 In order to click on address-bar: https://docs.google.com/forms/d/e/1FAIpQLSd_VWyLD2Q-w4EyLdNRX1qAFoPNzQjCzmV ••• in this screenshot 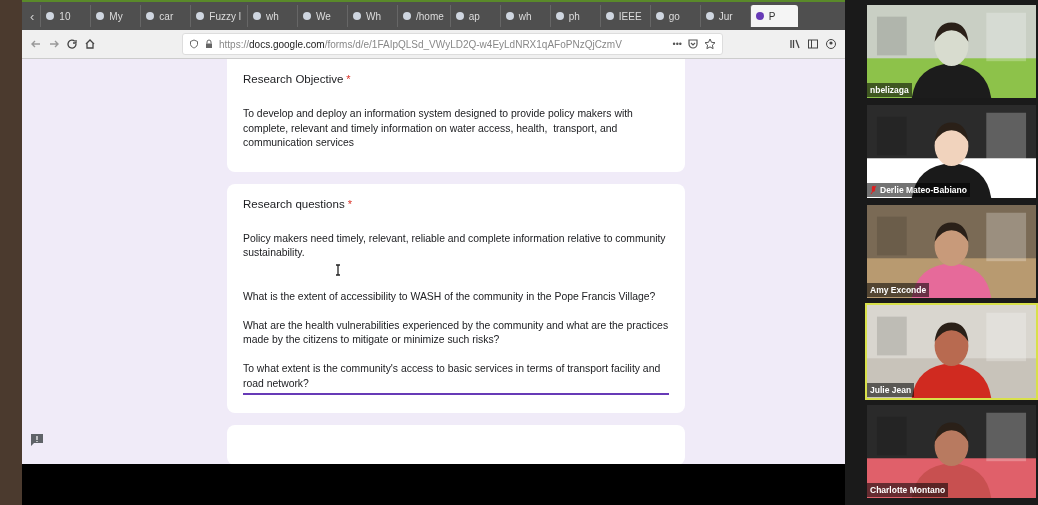, I will do `click(452, 44)`.